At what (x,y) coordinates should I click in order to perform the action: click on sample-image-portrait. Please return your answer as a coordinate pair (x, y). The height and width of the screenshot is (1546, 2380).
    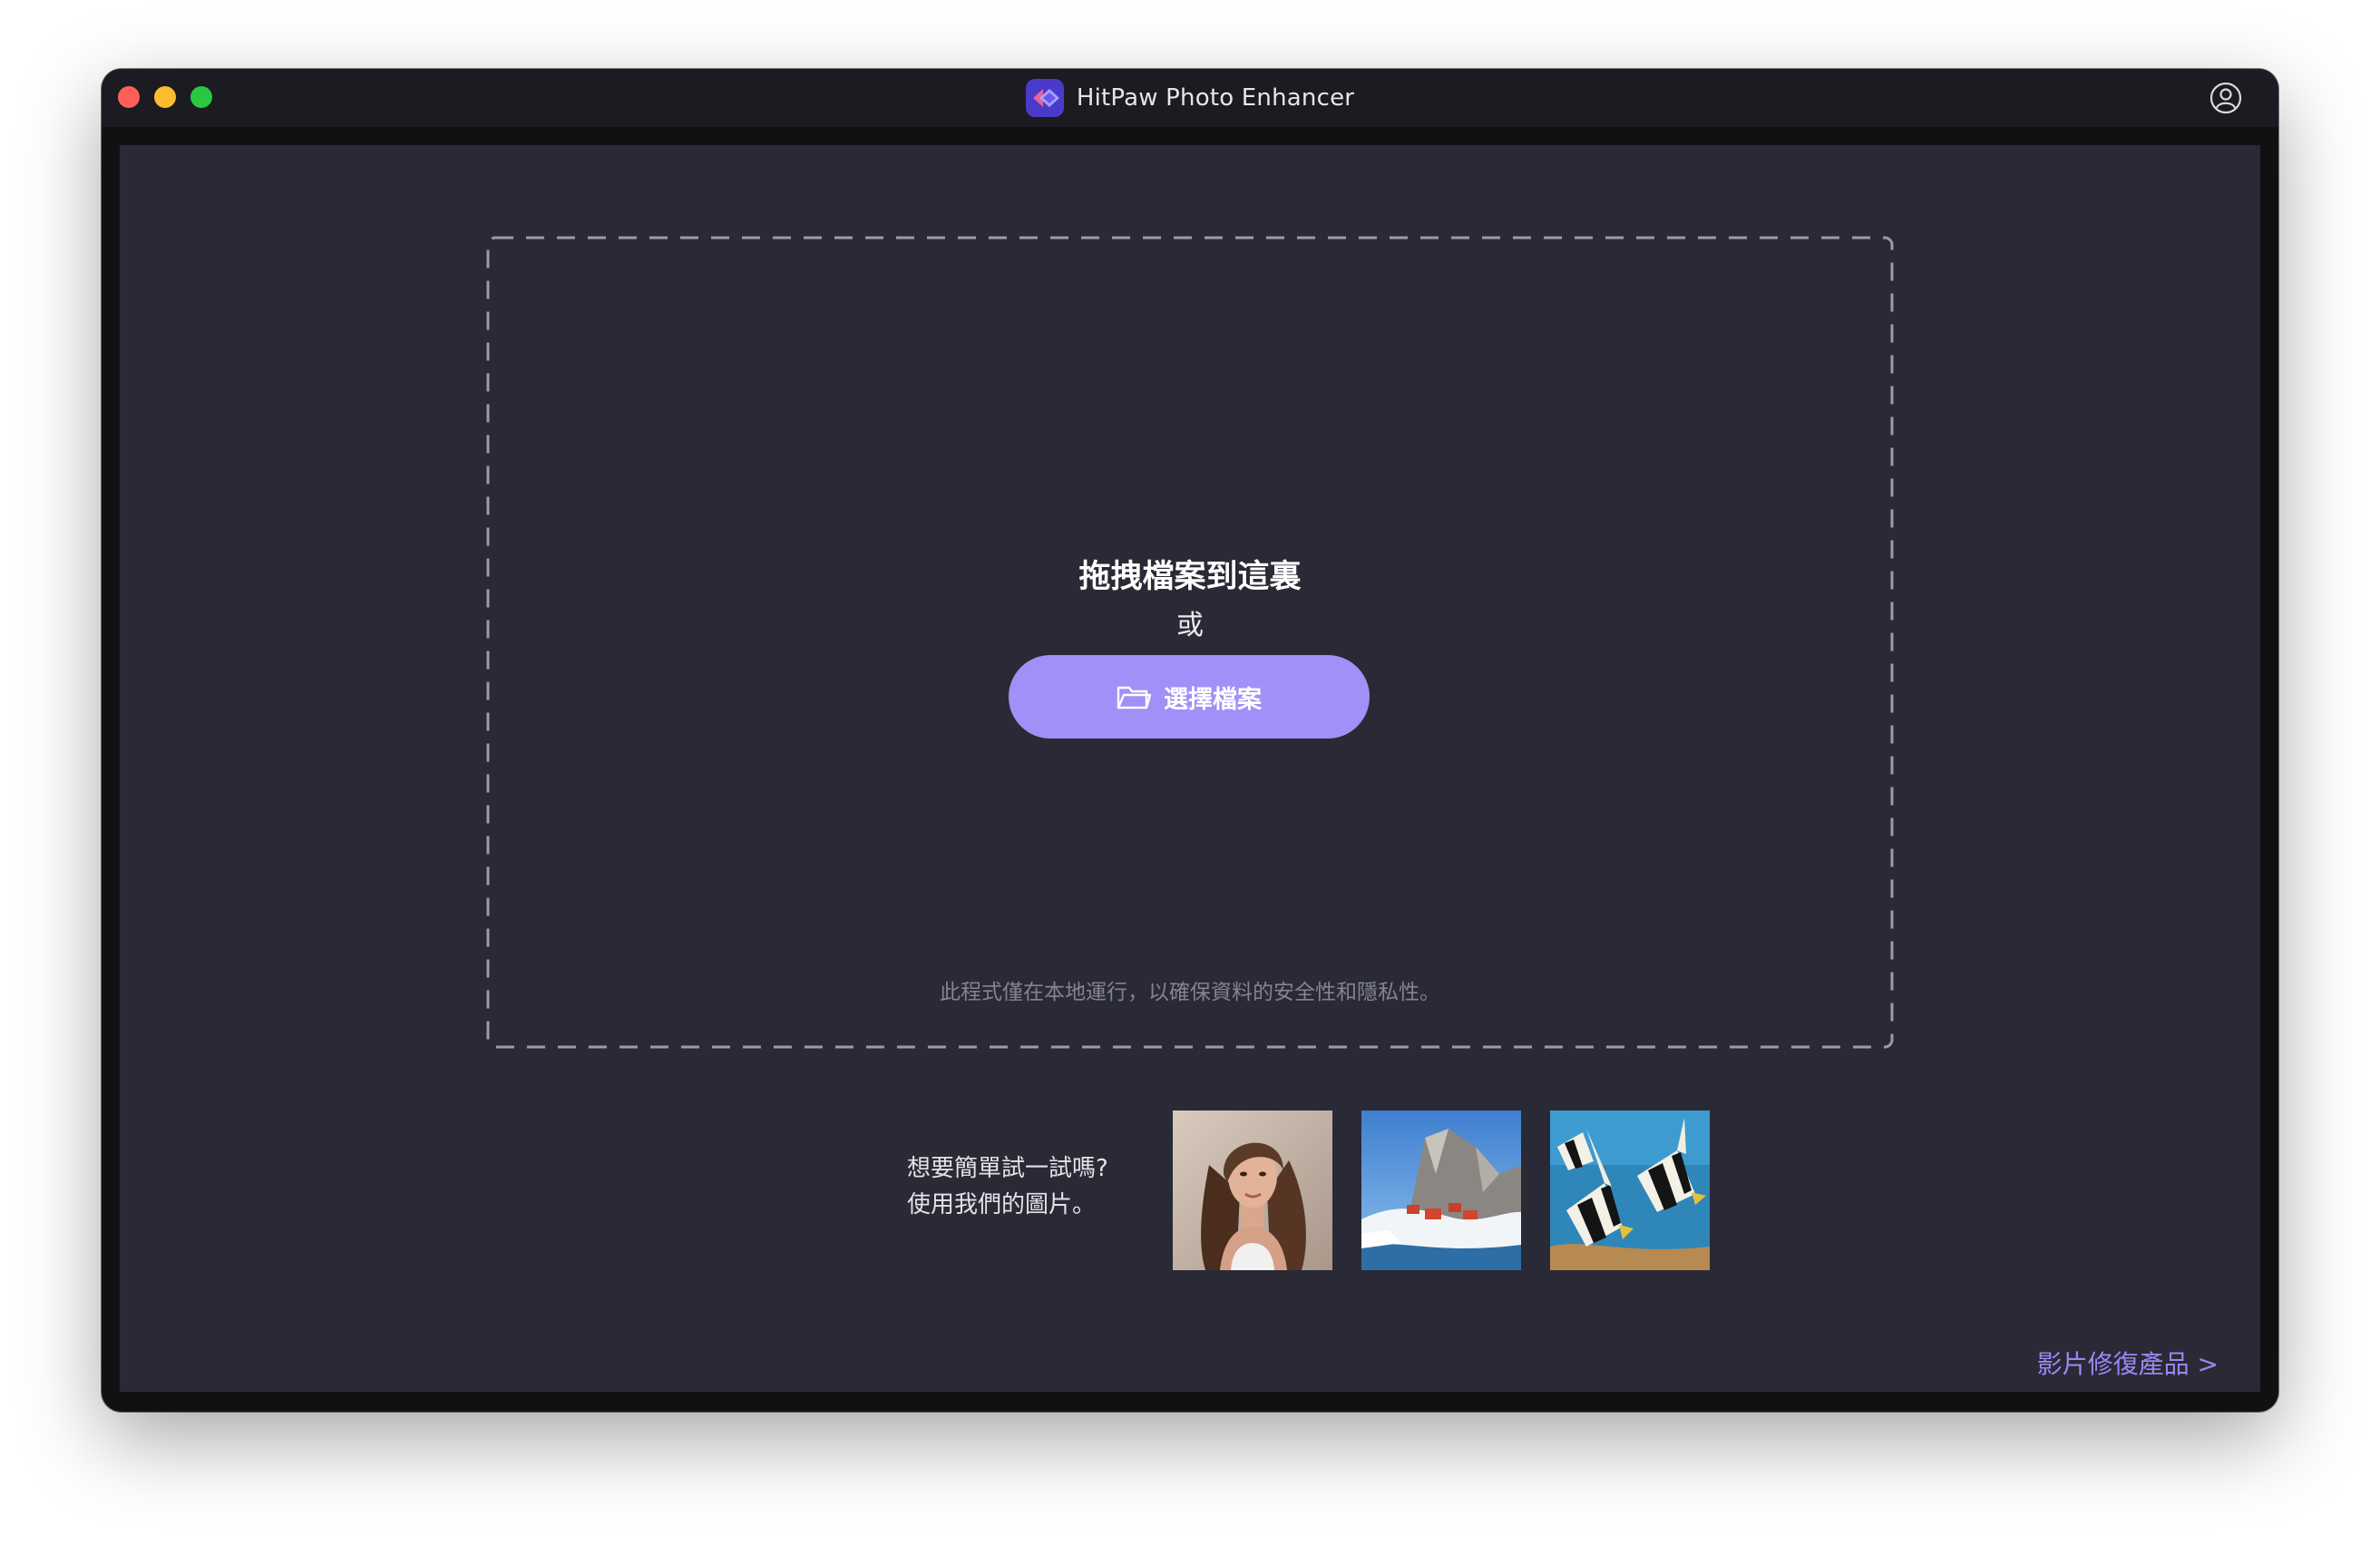
    Looking at the image, I should click on (1253, 1191).